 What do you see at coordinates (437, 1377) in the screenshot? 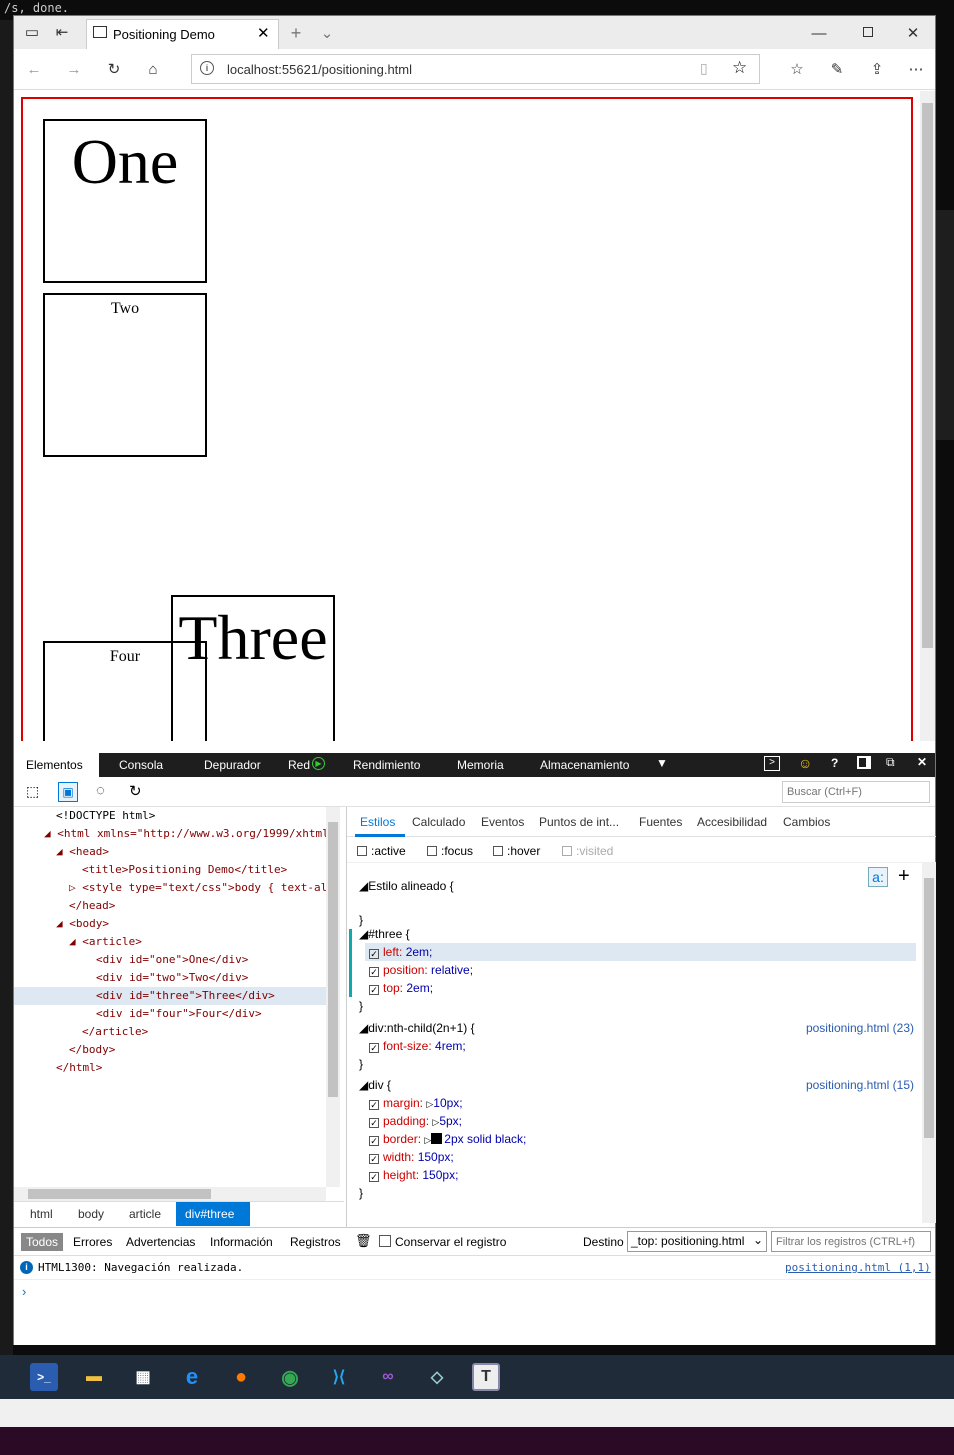
I see `app-icon: ◇` at bounding box center [437, 1377].